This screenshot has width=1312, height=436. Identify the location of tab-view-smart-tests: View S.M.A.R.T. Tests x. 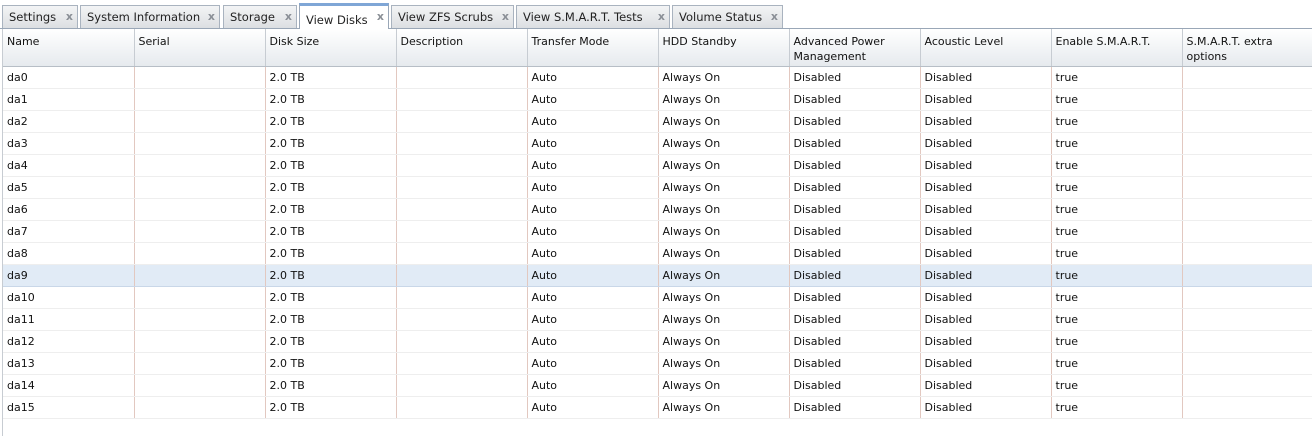
(593, 16).